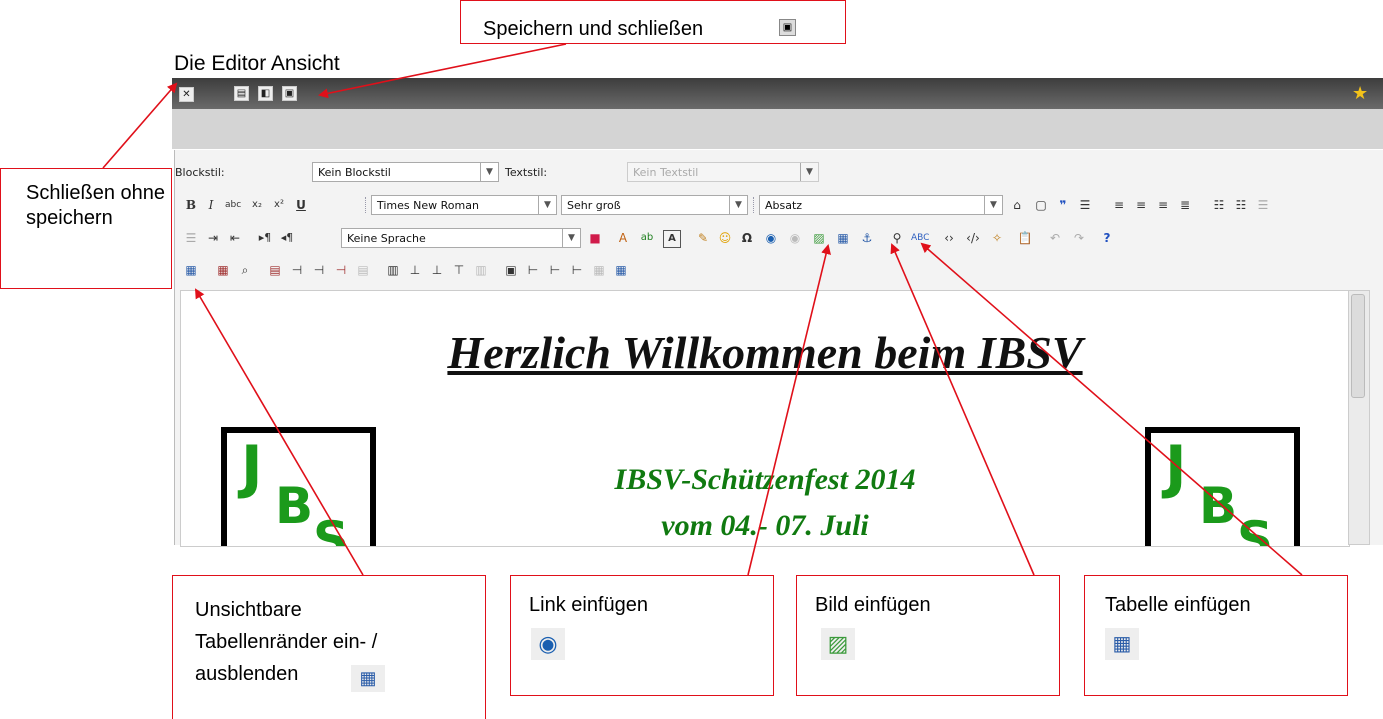  What do you see at coordinates (442, 71) in the screenshot?
I see `arrow-save-close` at bounding box center [442, 71].